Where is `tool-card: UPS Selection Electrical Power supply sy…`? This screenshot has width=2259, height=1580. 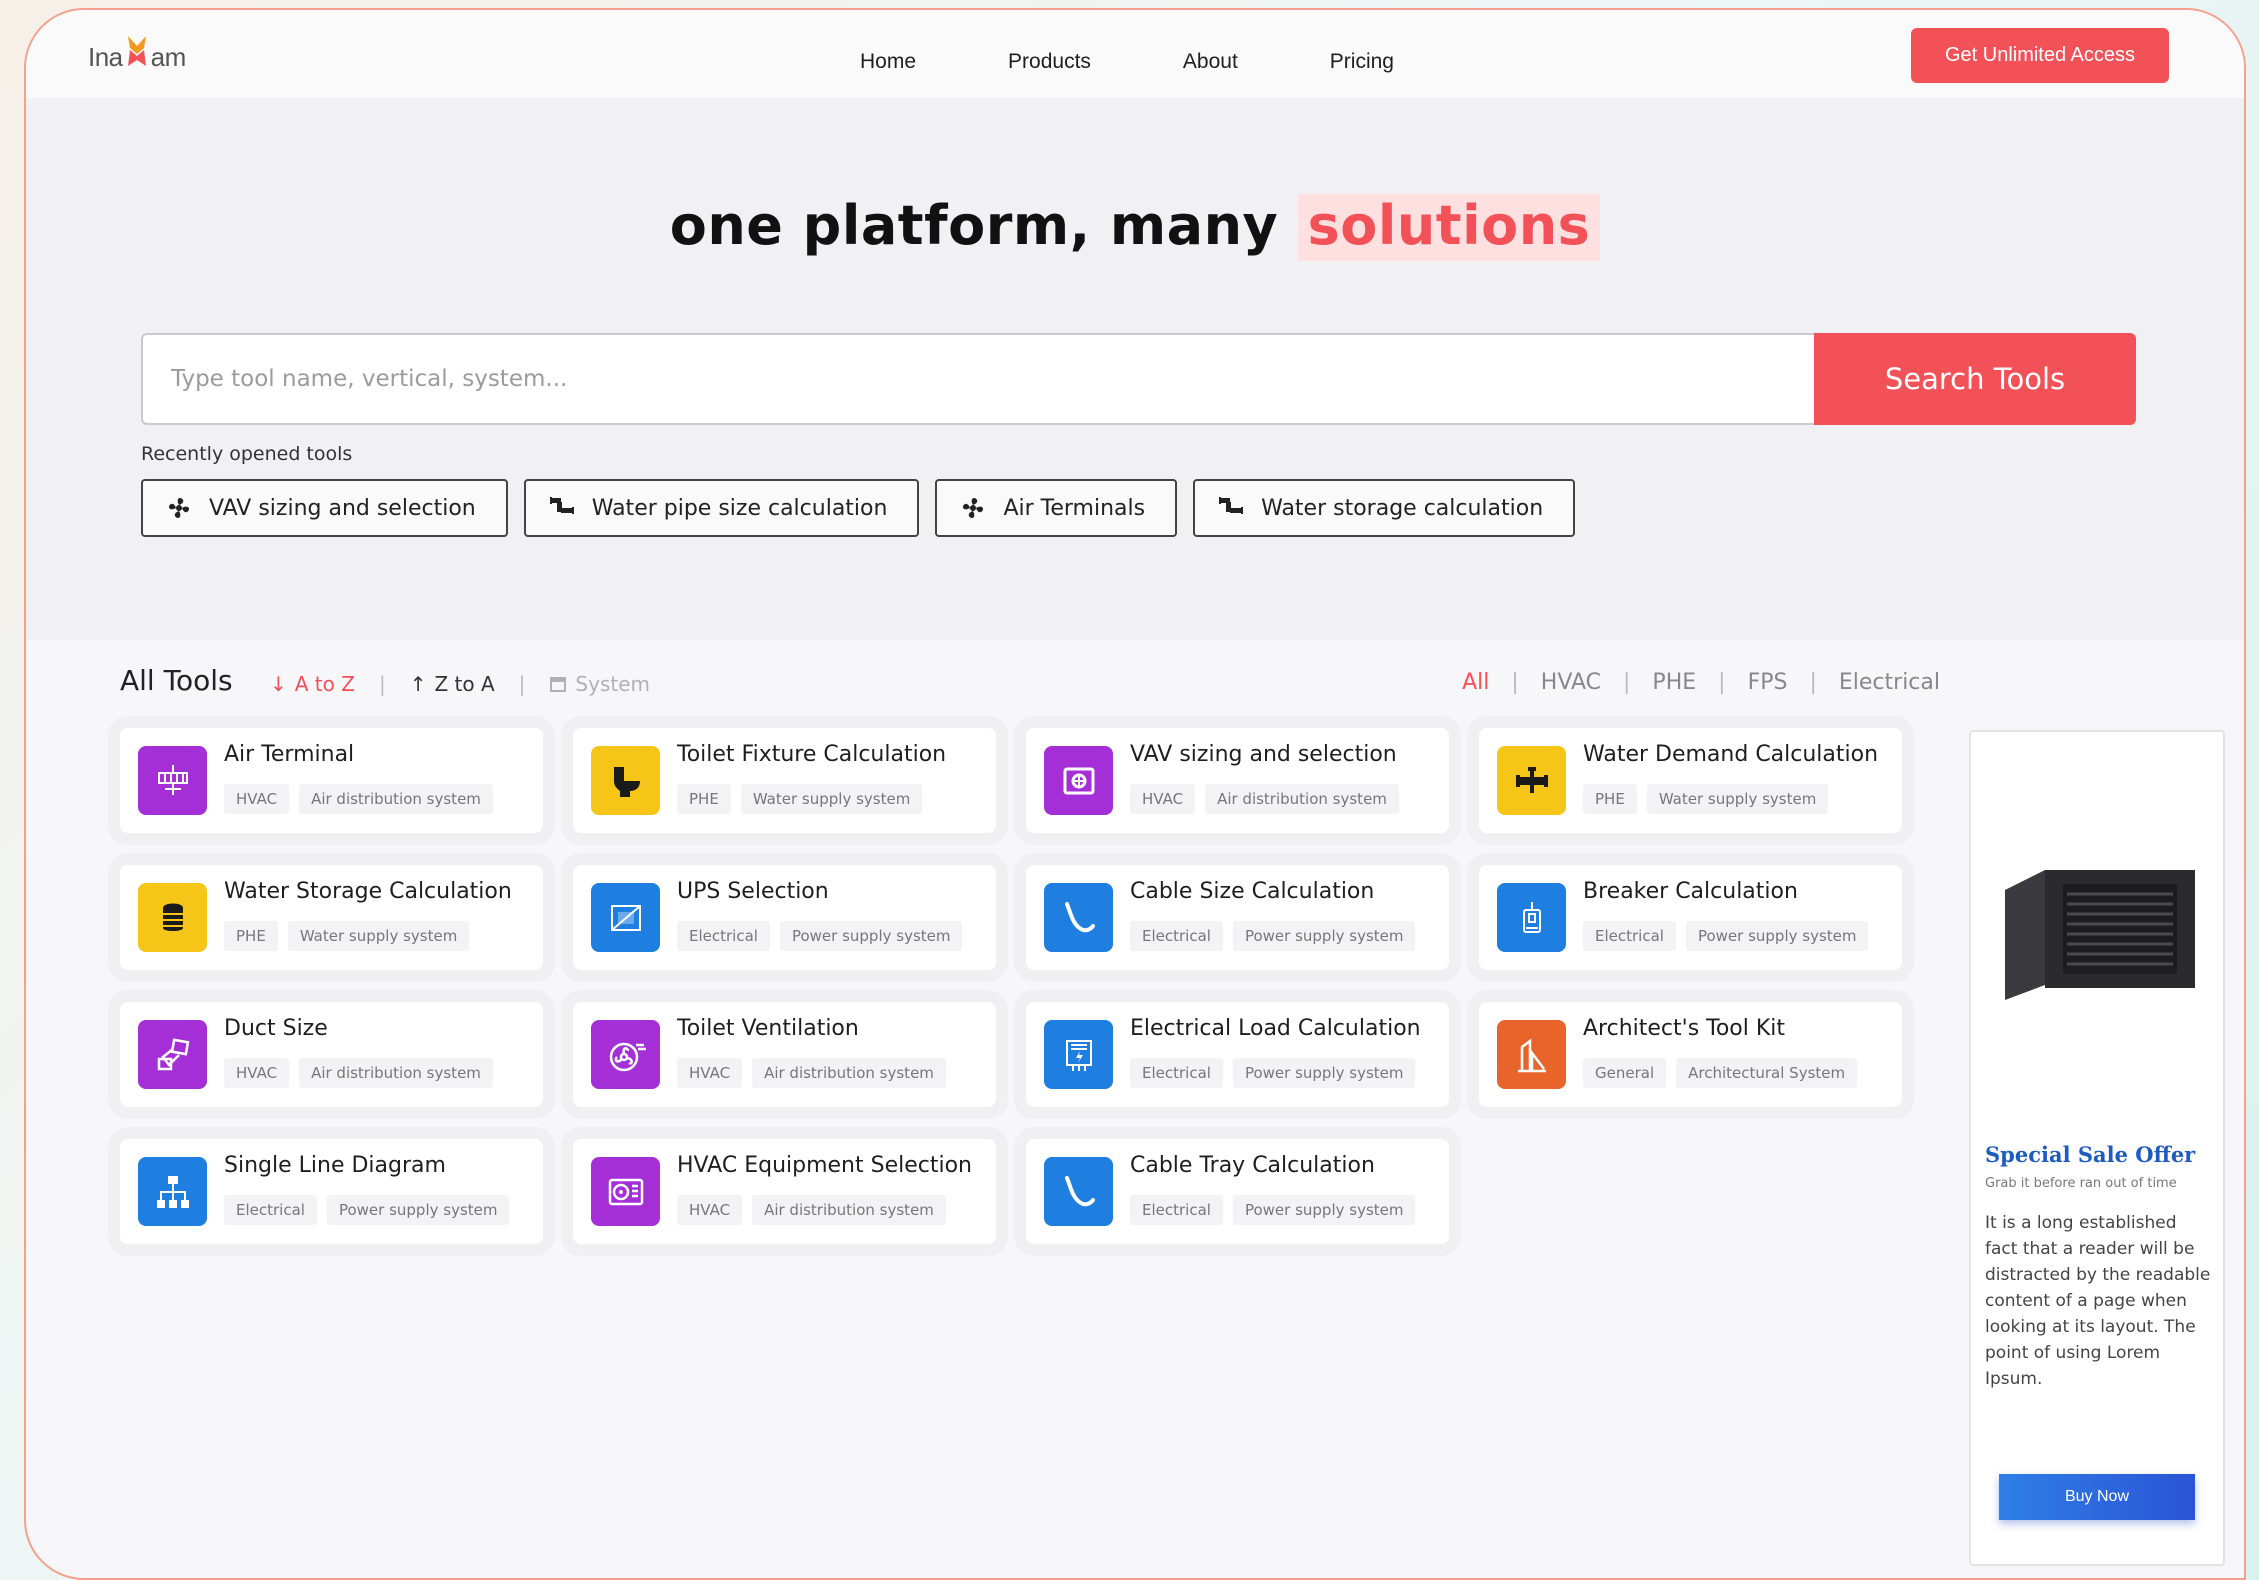 tool-card: UPS Selection Electrical Power supply sy… is located at coordinates (784, 917).